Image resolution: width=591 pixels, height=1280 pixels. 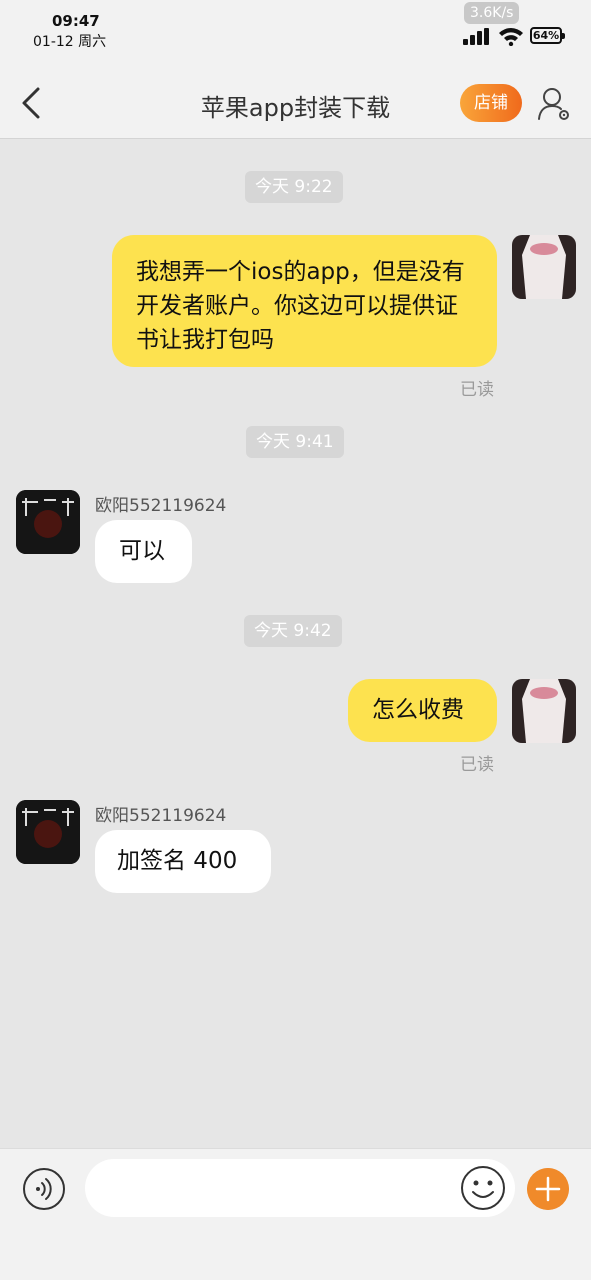 What do you see at coordinates (295, 30) in the screenshot?
I see `status-bar: 09:47 01-12 周六 3.6K/s 64%` at bounding box center [295, 30].